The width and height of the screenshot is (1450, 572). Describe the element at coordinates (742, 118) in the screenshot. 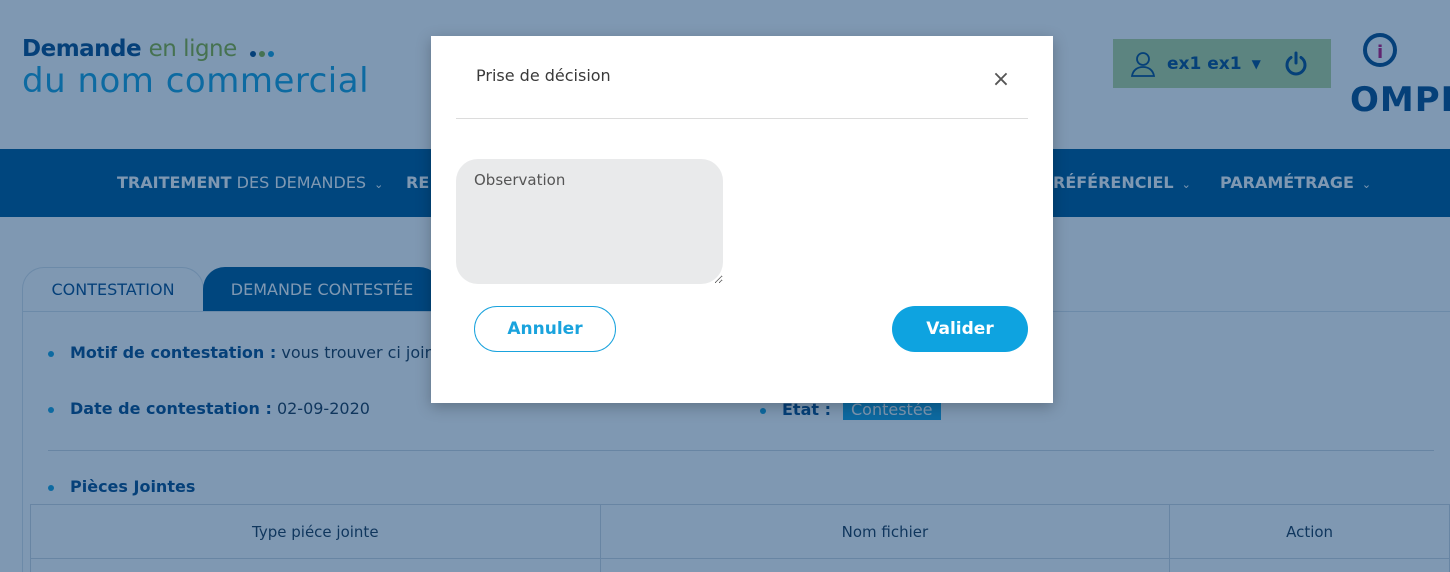

I see `modal-divider` at that location.